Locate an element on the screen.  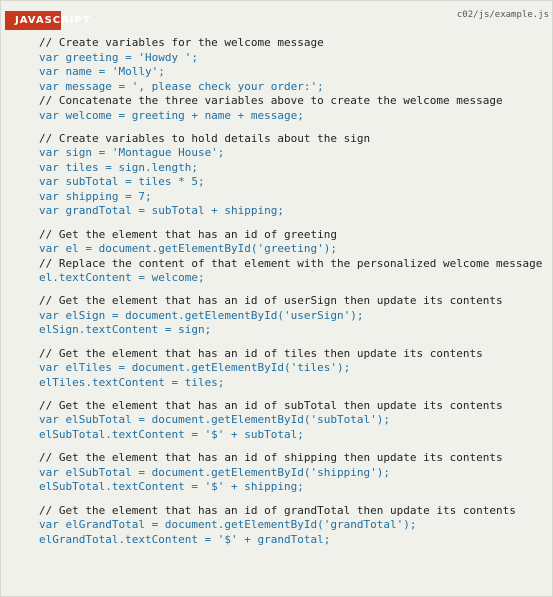
code-statement-line: var tiles = sign.length; is located at coordinates (118, 167).